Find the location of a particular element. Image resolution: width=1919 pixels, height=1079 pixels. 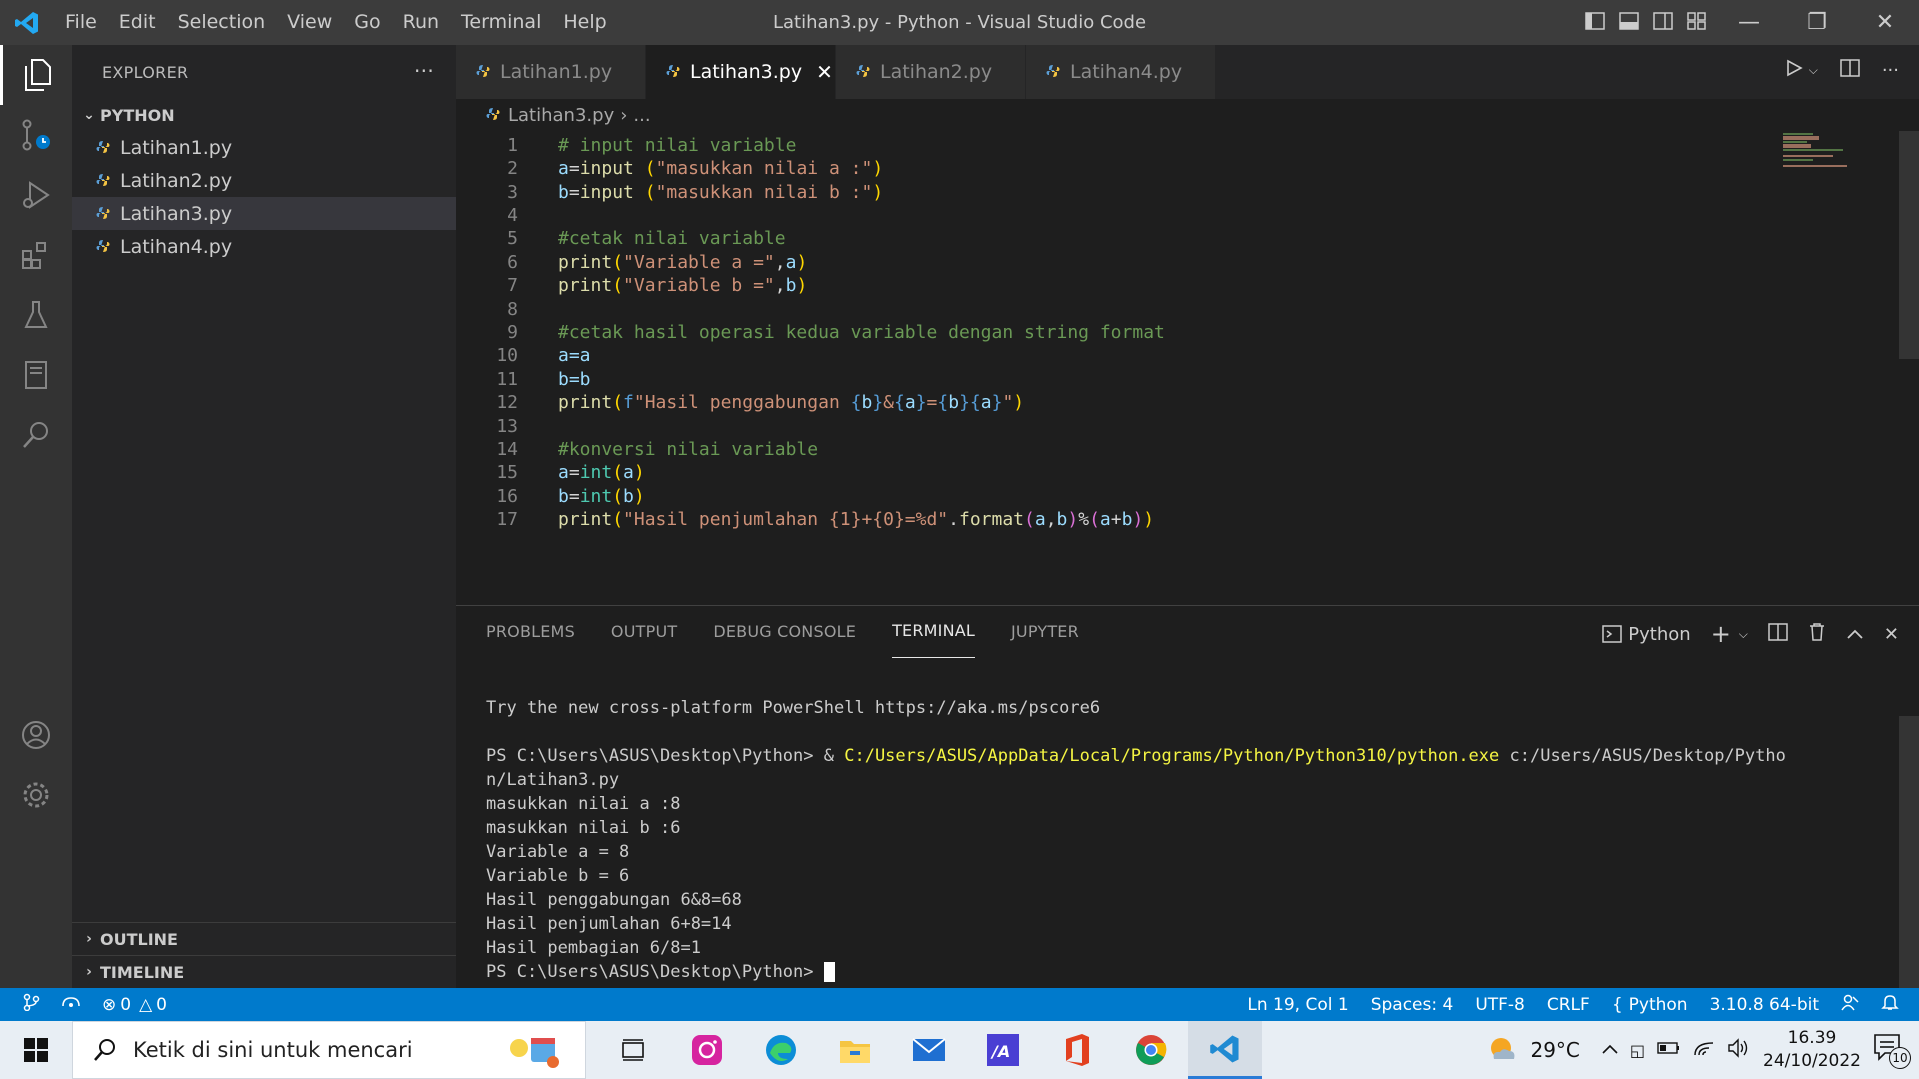

tab-output: OUTPUT is located at coordinates (644, 632).